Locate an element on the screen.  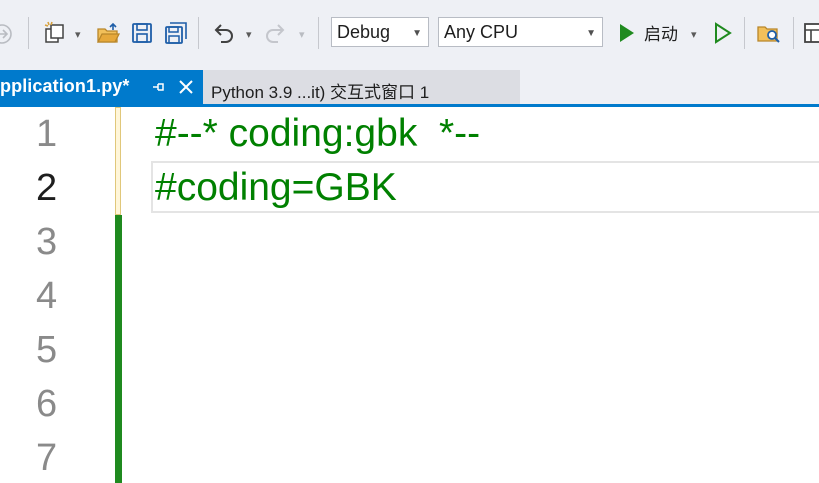
save-all-icon is located at coordinates (176, 33).